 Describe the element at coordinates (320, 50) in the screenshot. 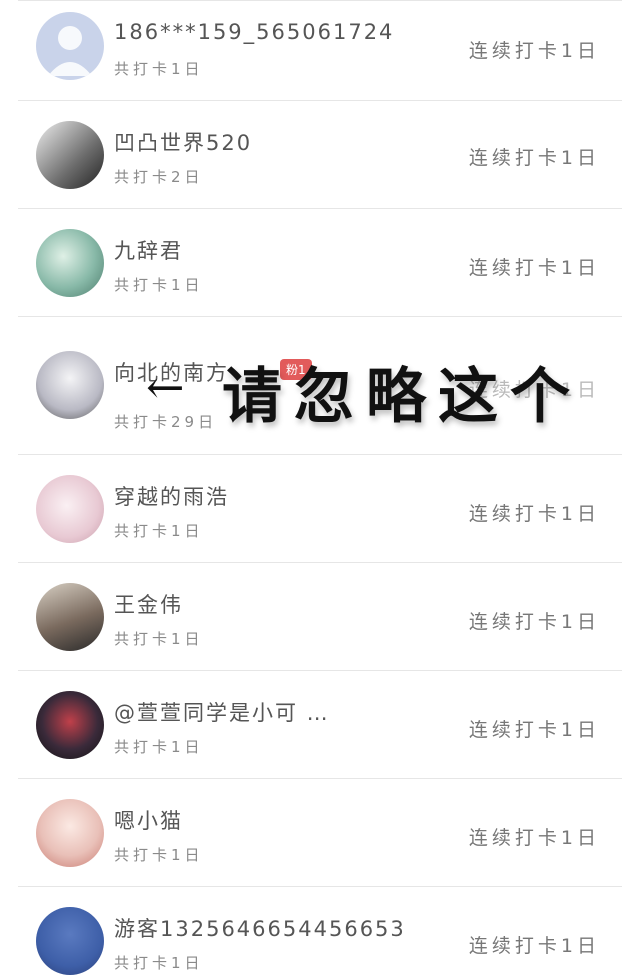

I see `list-item: 186***159_565061724 共打卡1日 连续打卡1日` at that location.